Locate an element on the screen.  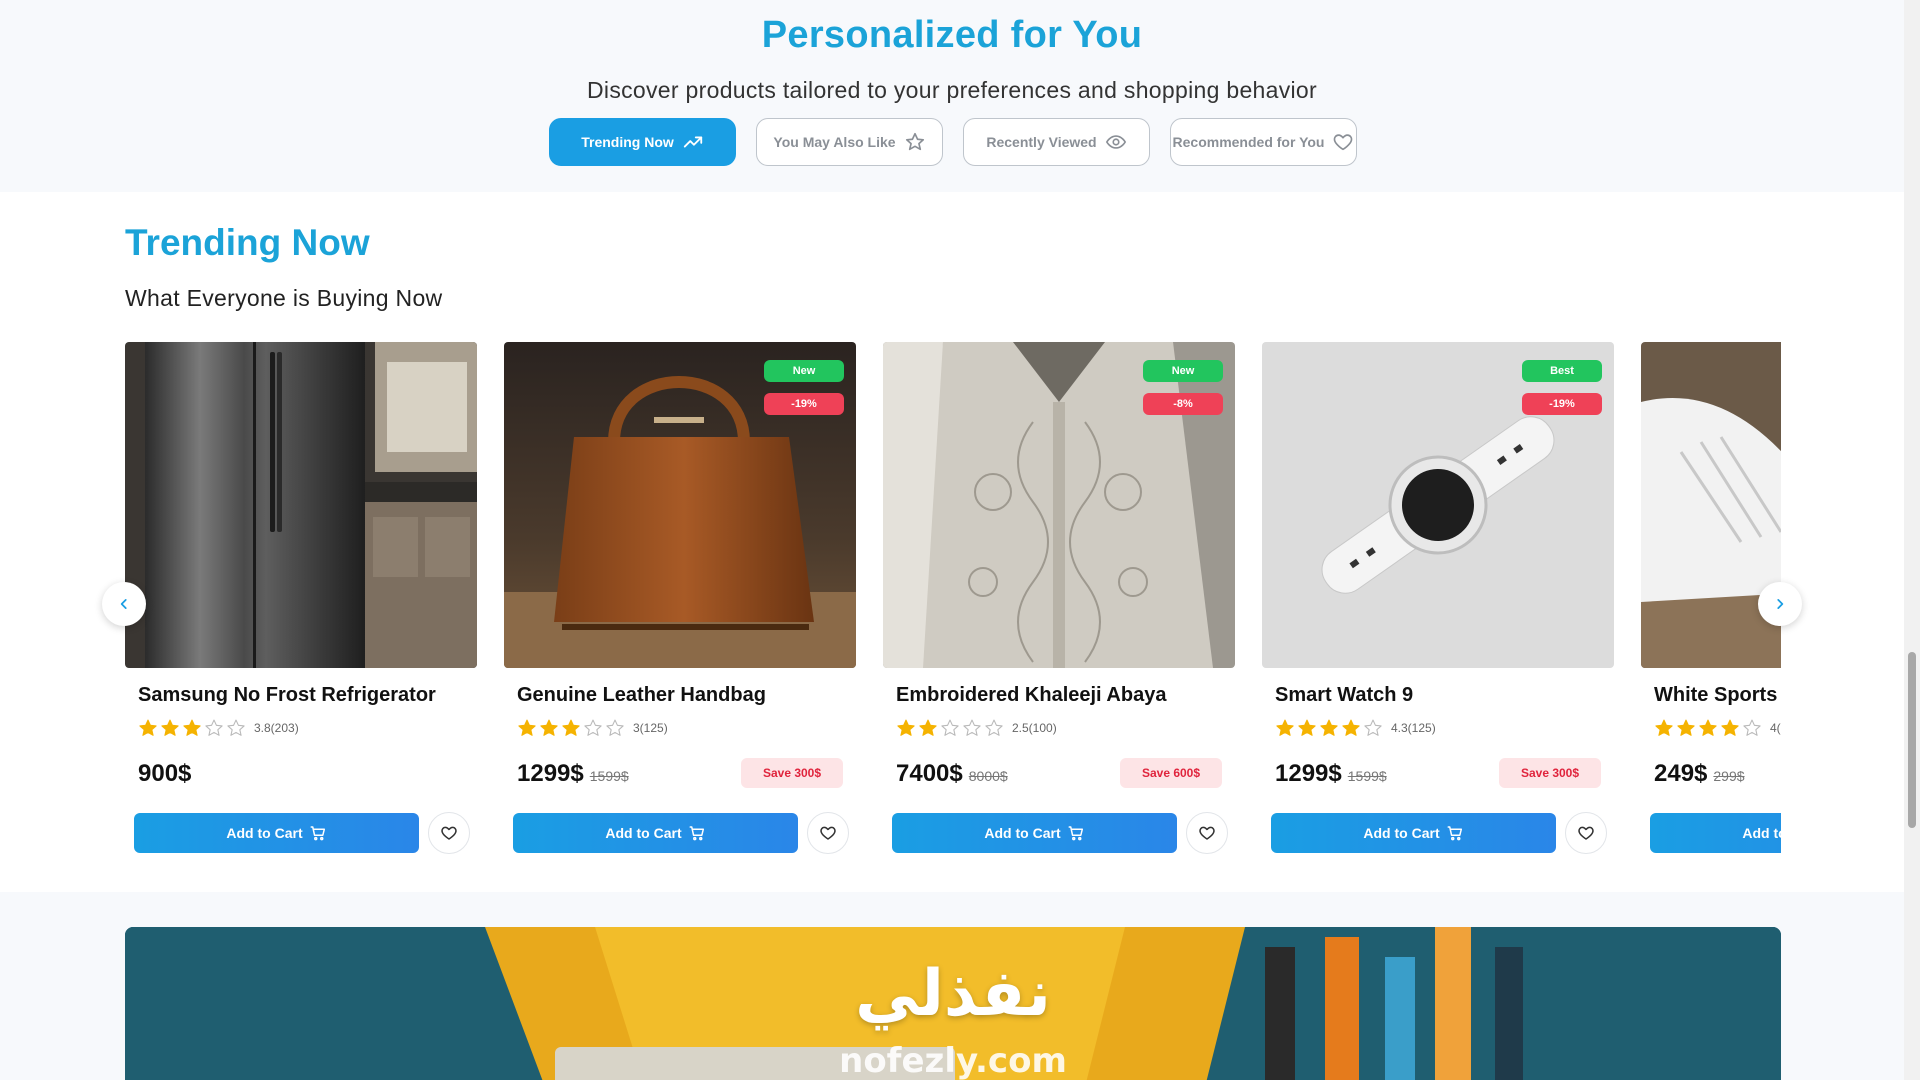
product-name: Genuine Leather Handbag is located at coordinates (641, 695).